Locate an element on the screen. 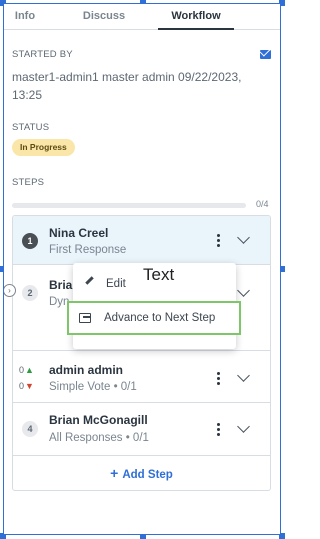  add-step-button: + Add Step is located at coordinates (141, 473).